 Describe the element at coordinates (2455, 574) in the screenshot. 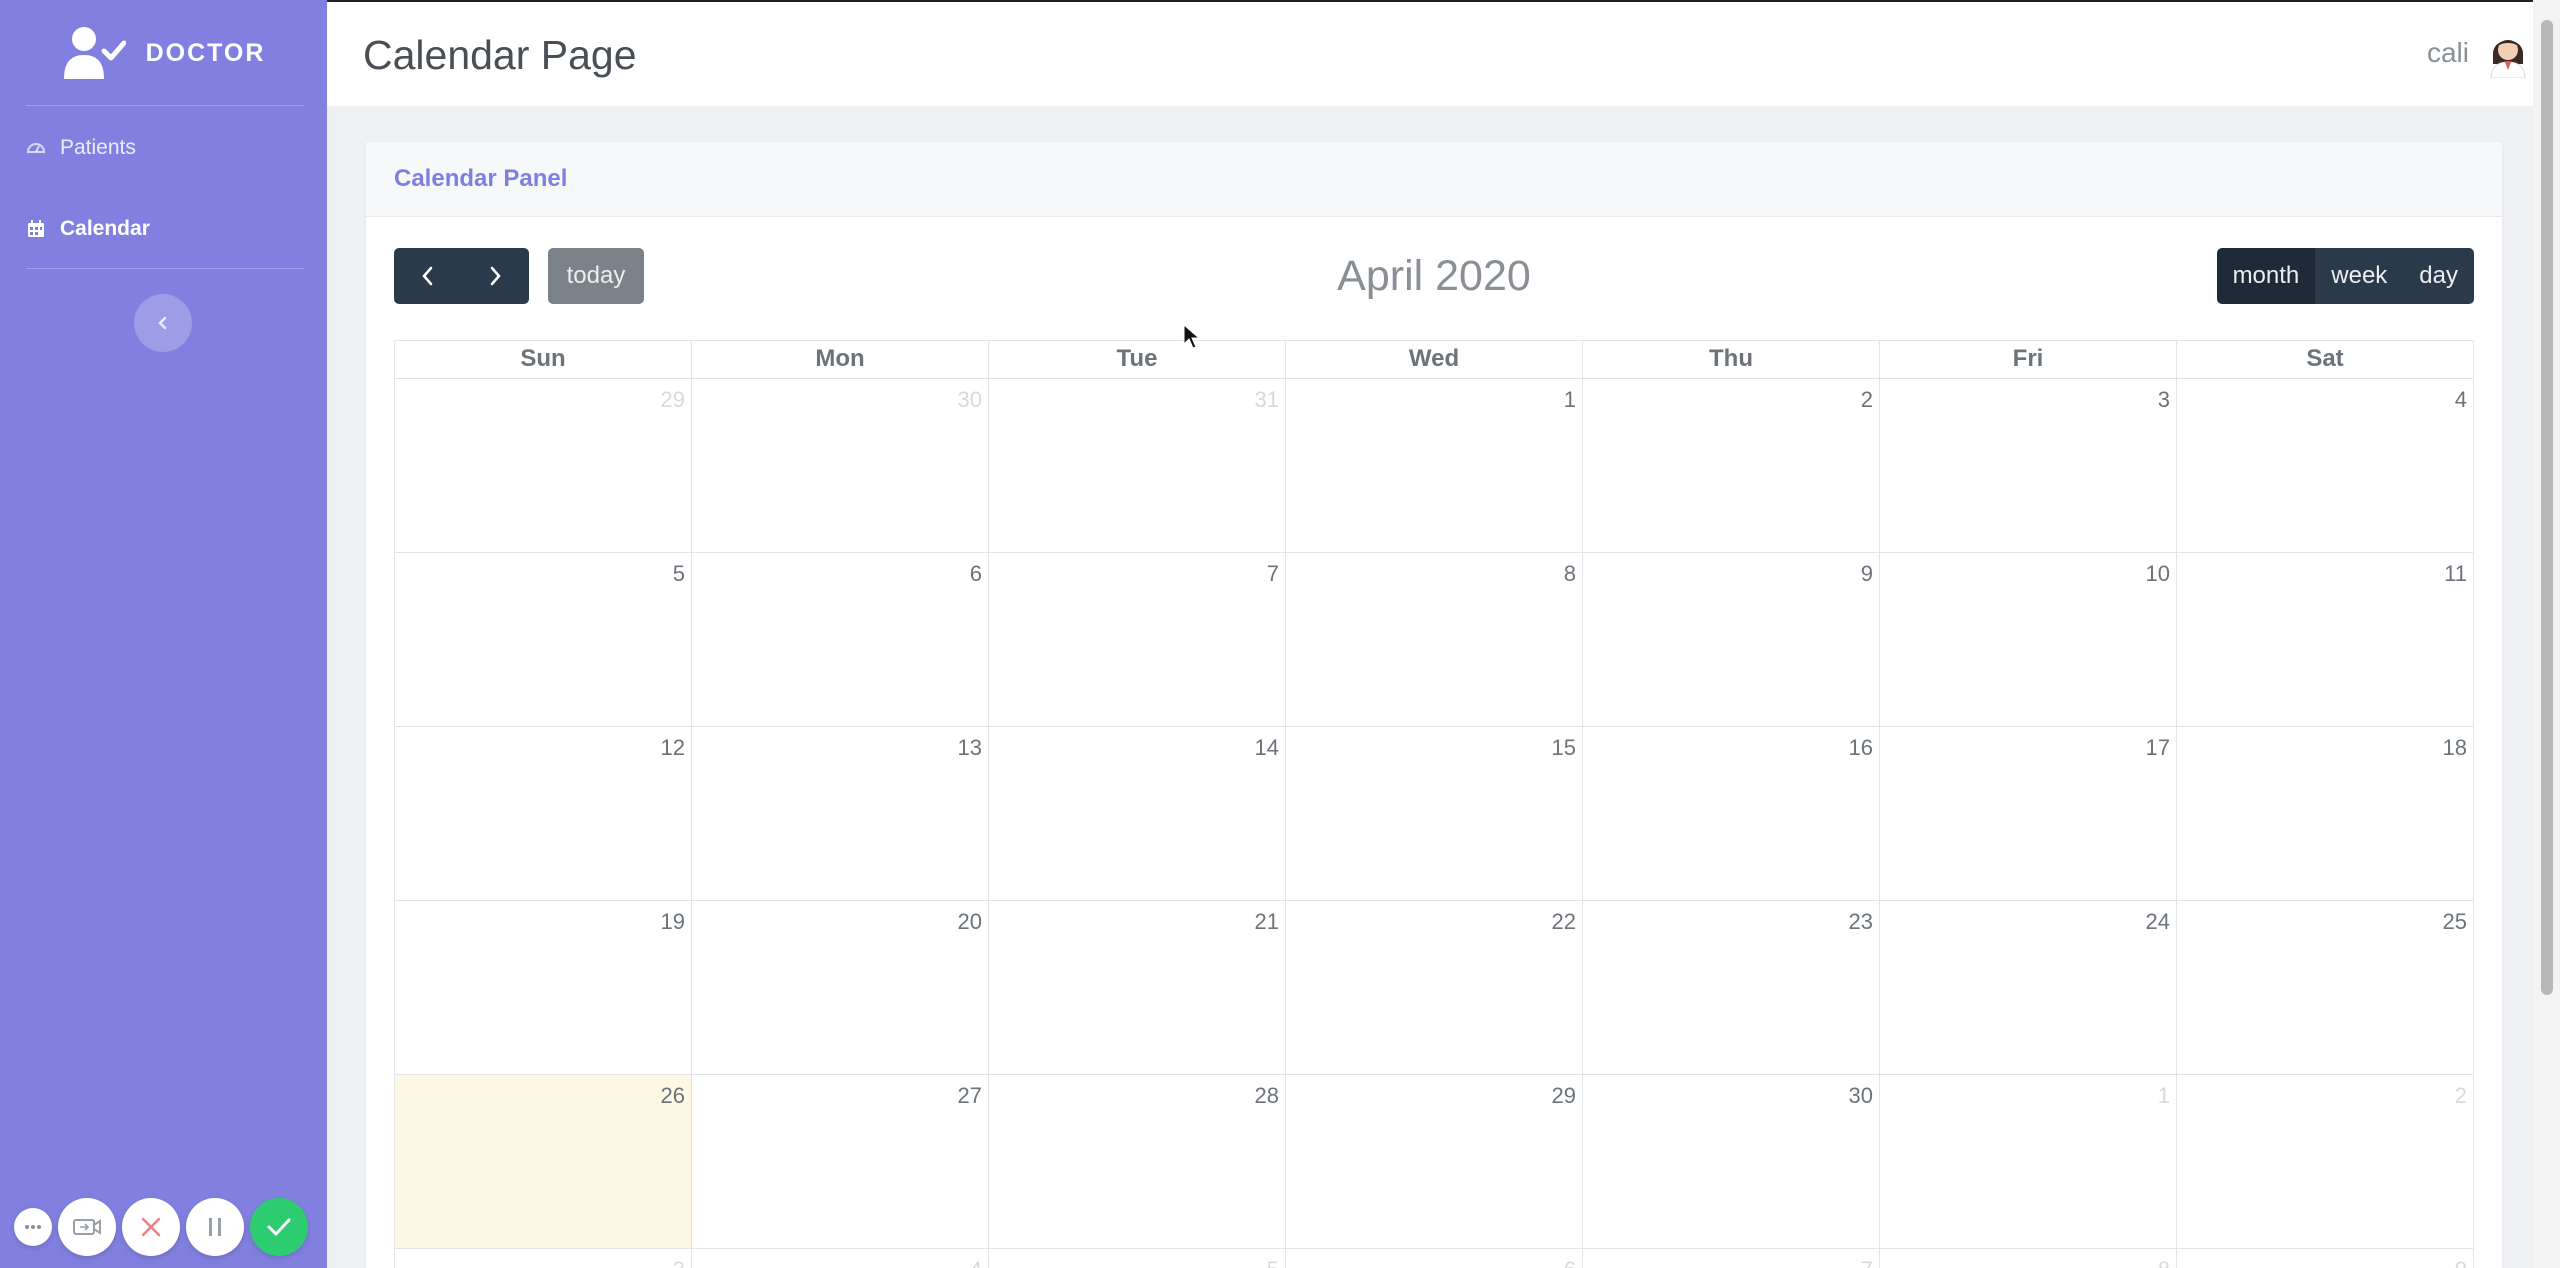

I see `day-number: 11` at that location.